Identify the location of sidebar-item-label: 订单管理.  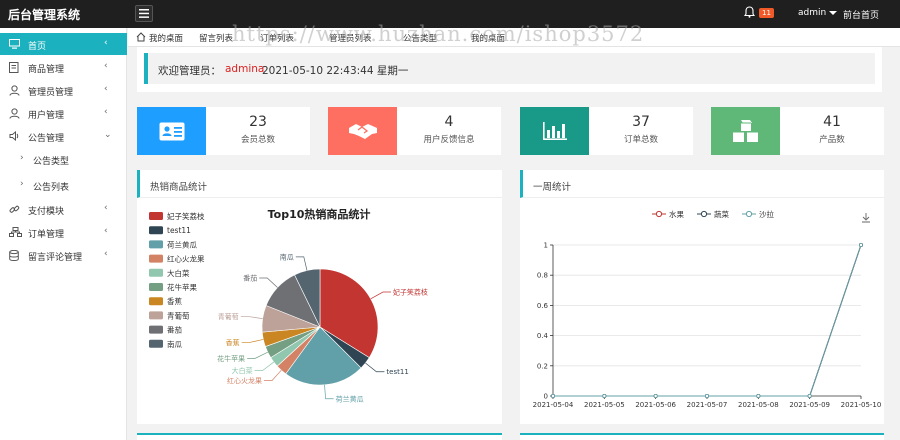
(46, 235).